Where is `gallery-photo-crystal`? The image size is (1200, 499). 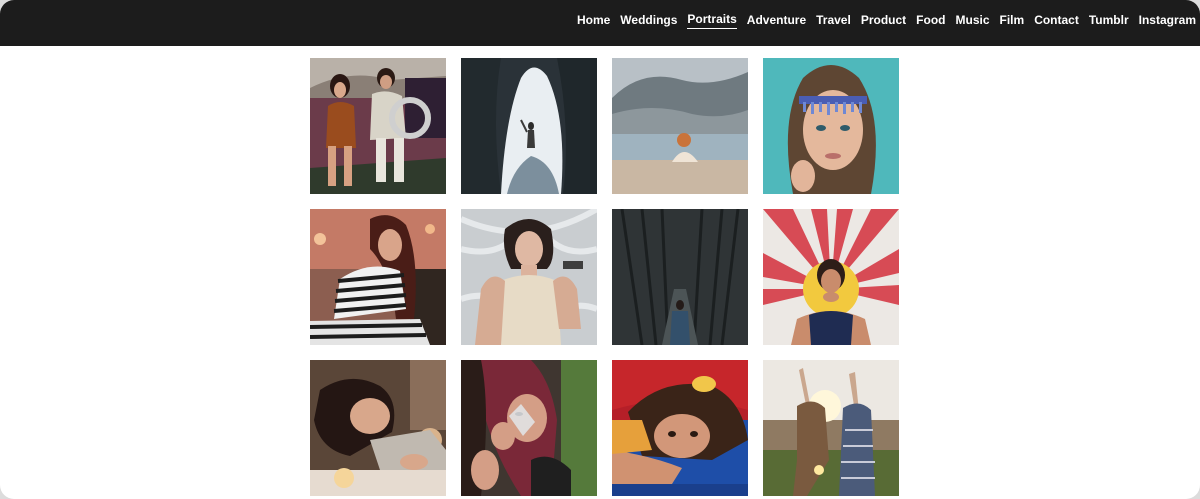 gallery-photo-crystal is located at coordinates (529, 428).